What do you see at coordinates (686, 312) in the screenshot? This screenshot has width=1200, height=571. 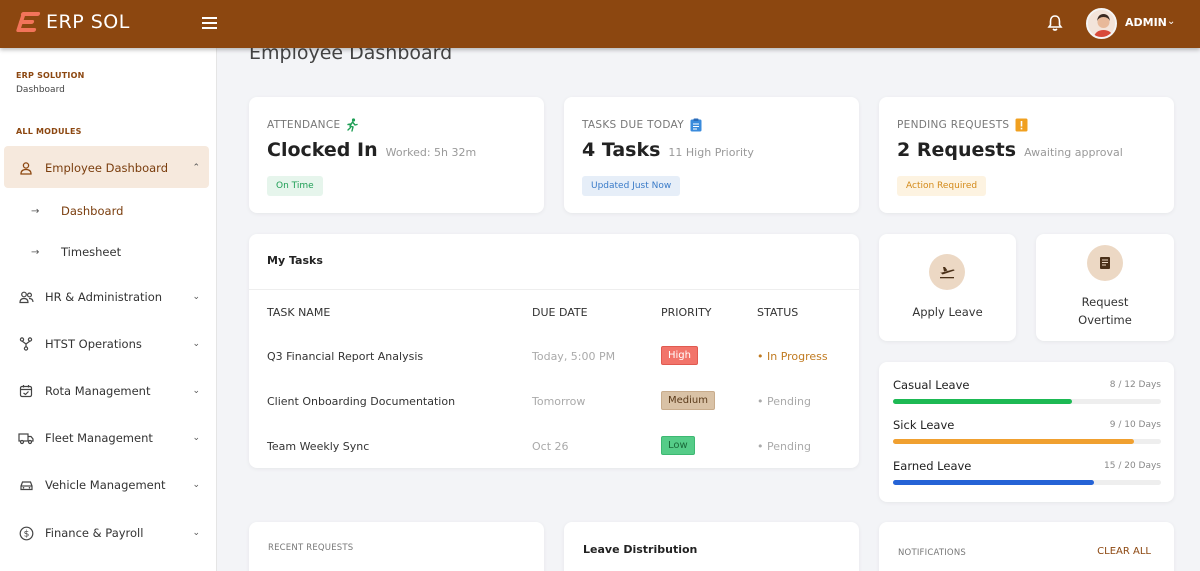 I see `column-header: PRIORITY` at bounding box center [686, 312].